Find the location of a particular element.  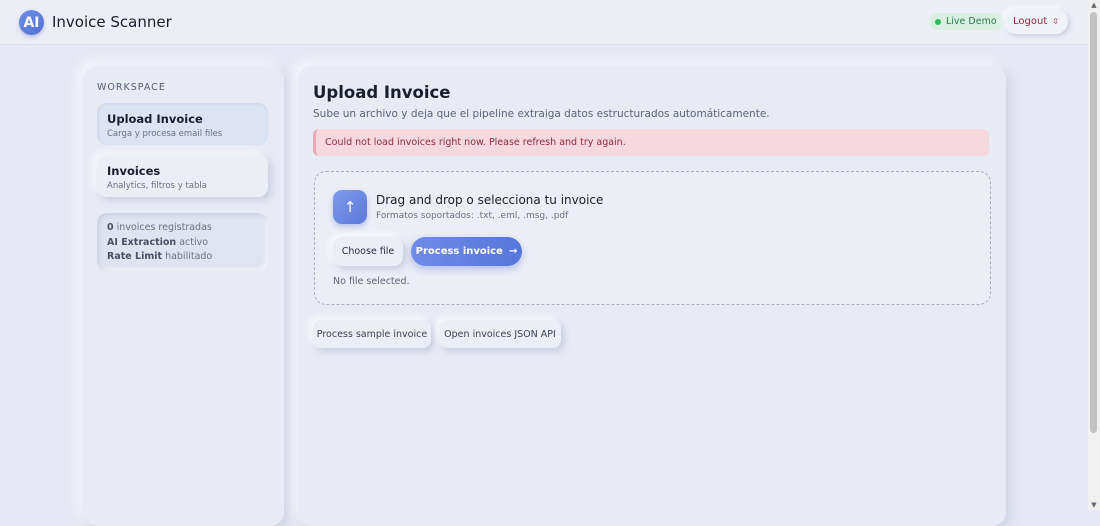

scroll-down-icon: ▼ is located at coordinates (1094, 505).